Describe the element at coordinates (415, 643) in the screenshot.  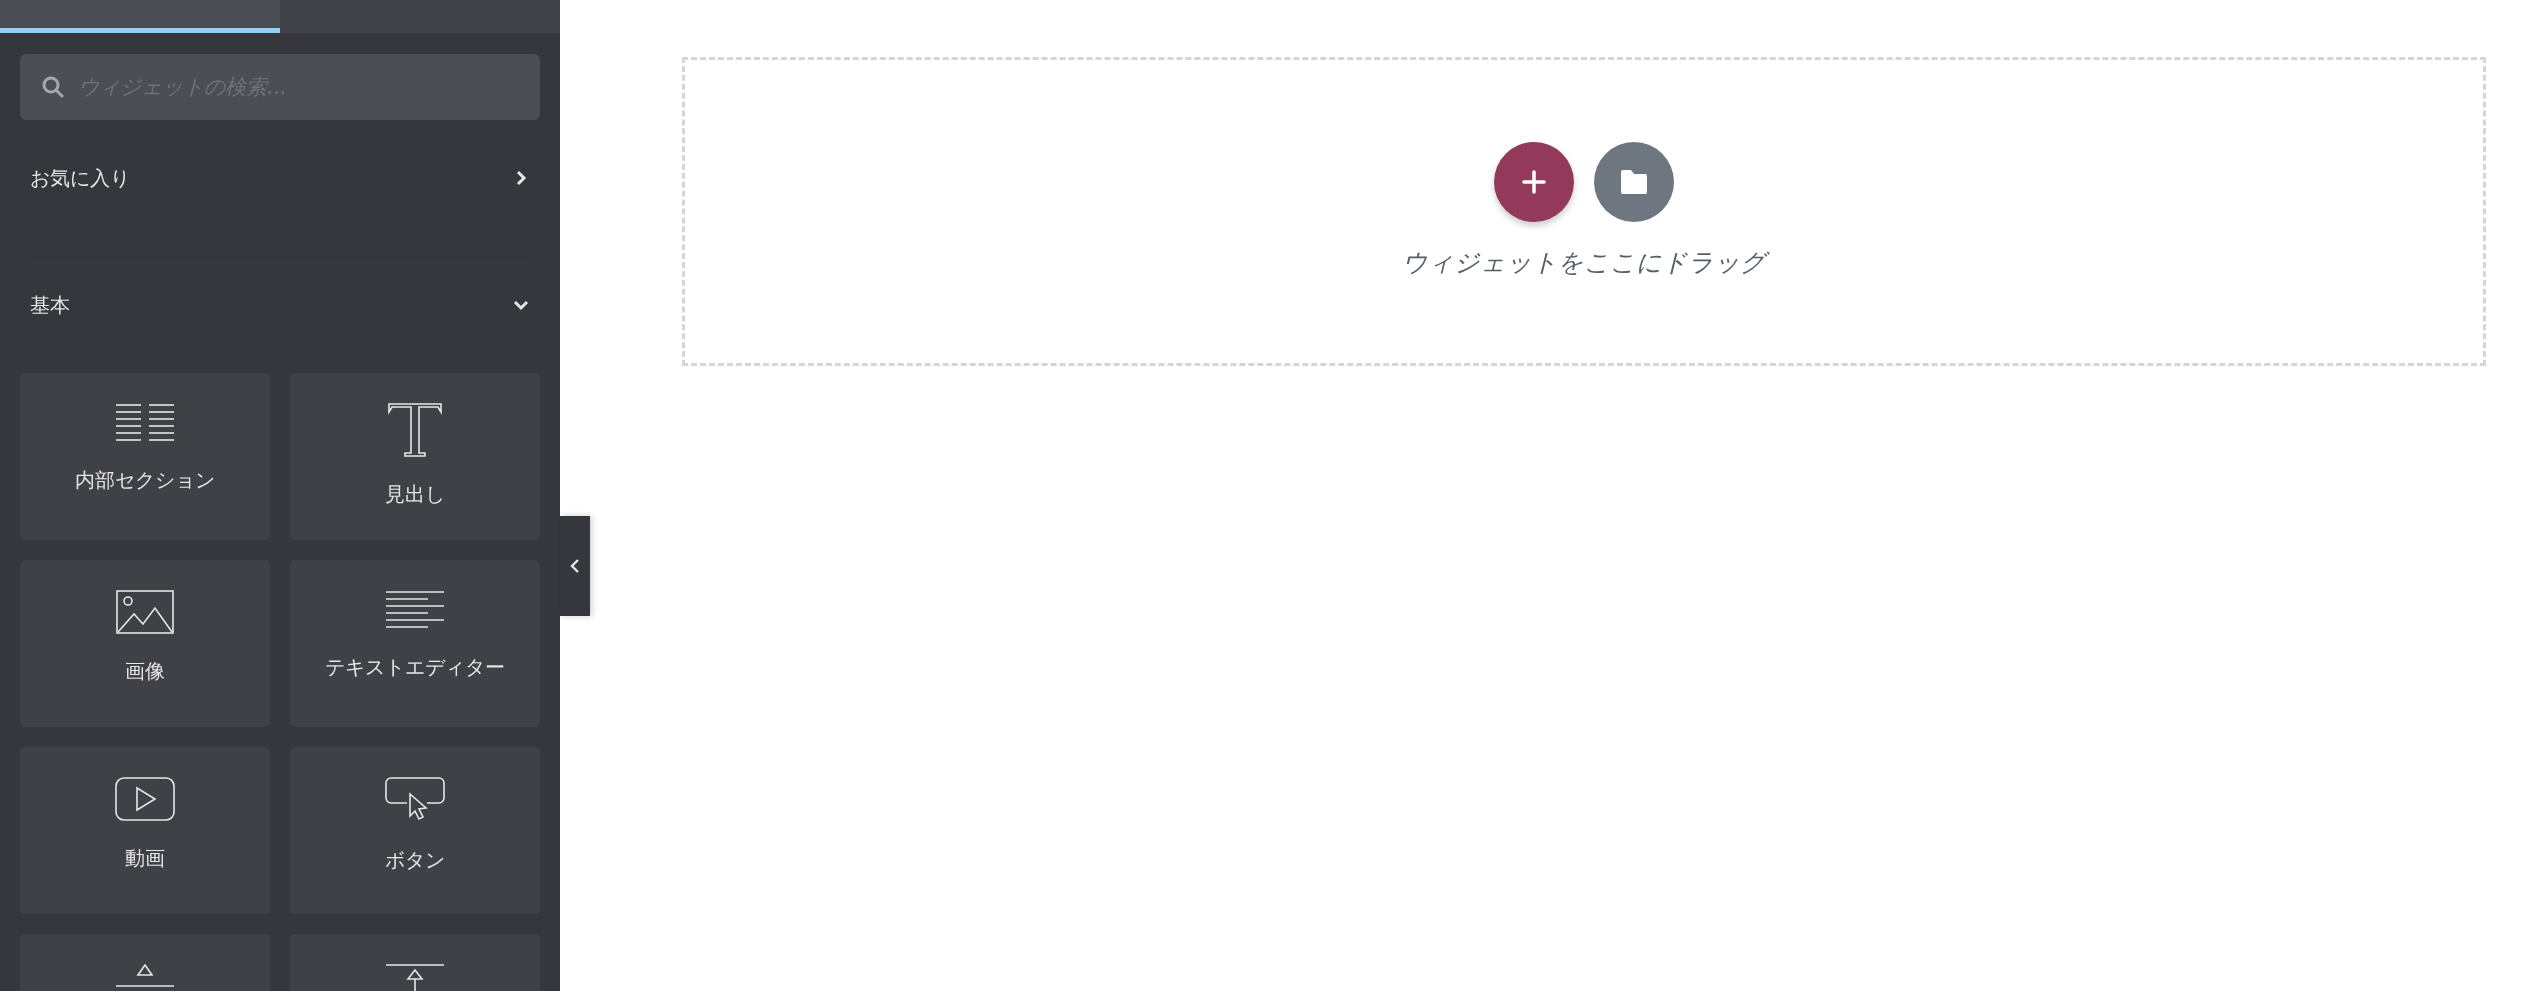
I see `widget-card: テキストエディター` at that location.